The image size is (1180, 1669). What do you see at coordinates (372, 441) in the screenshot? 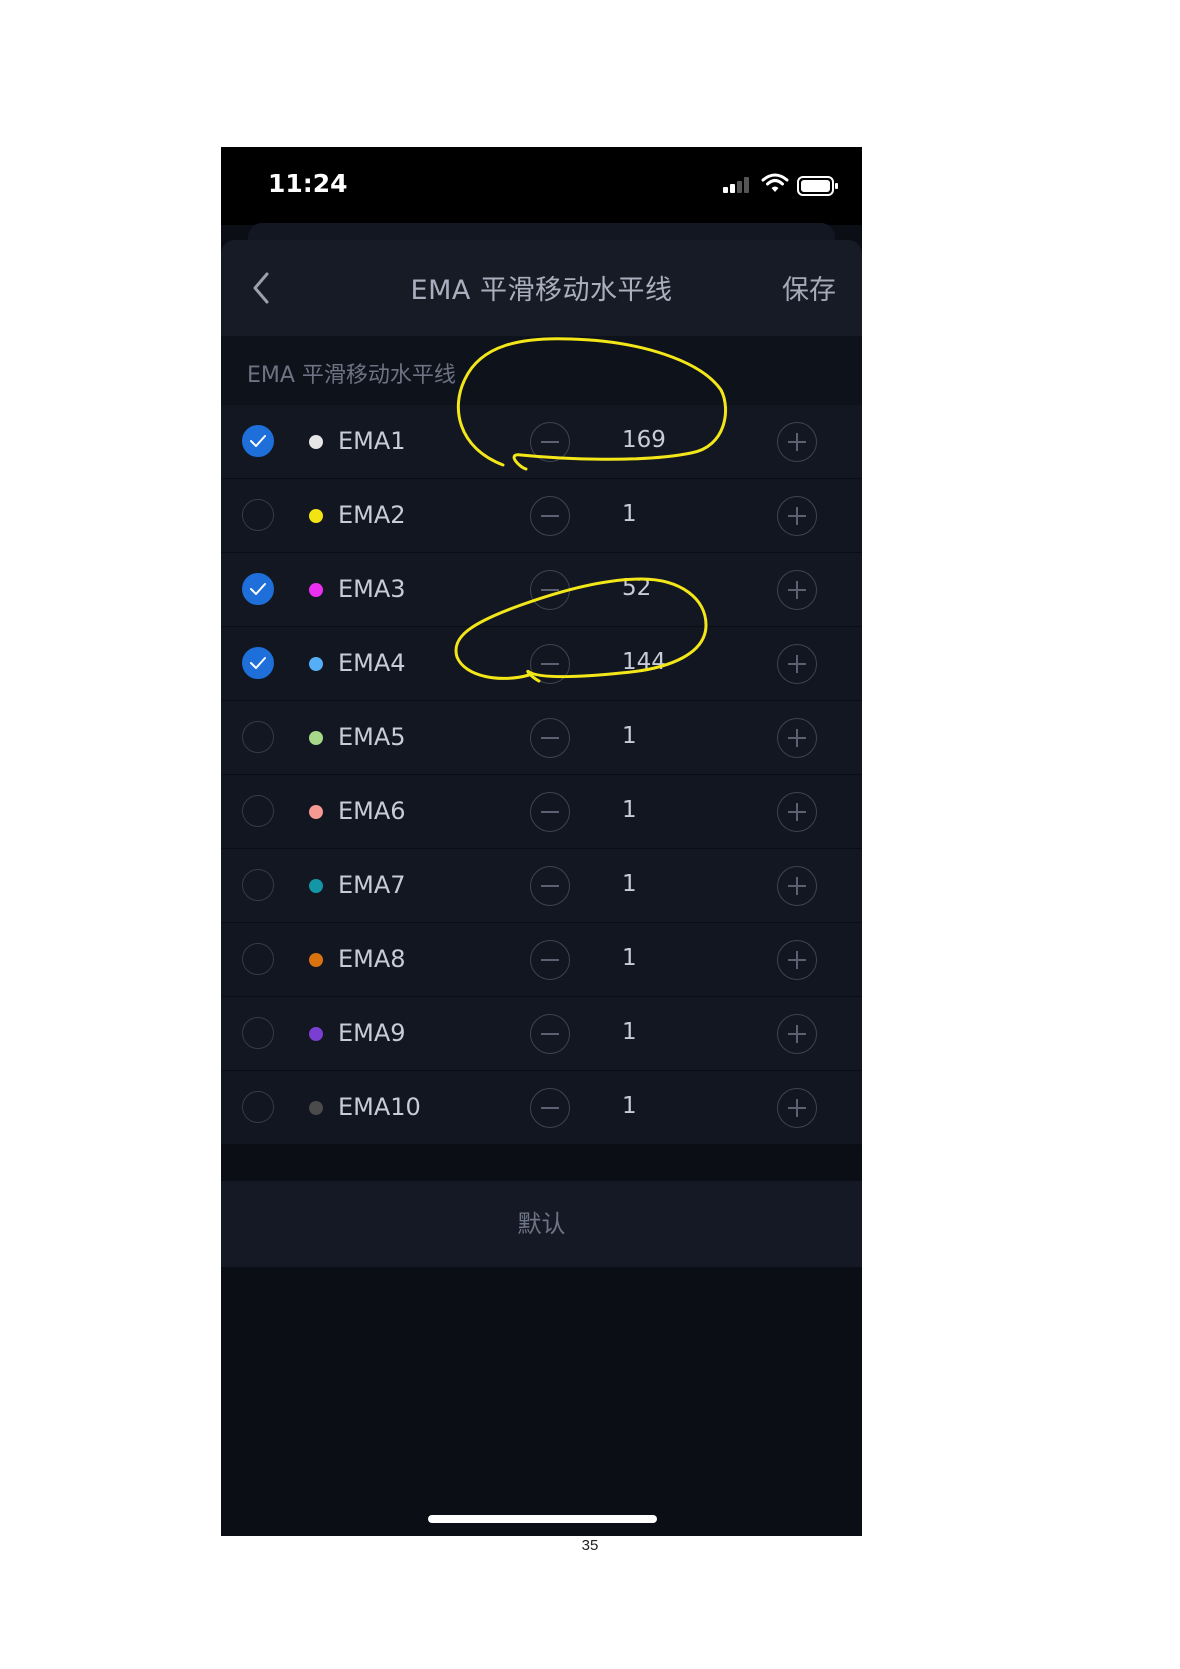
I see `ema-name: EMA1` at bounding box center [372, 441].